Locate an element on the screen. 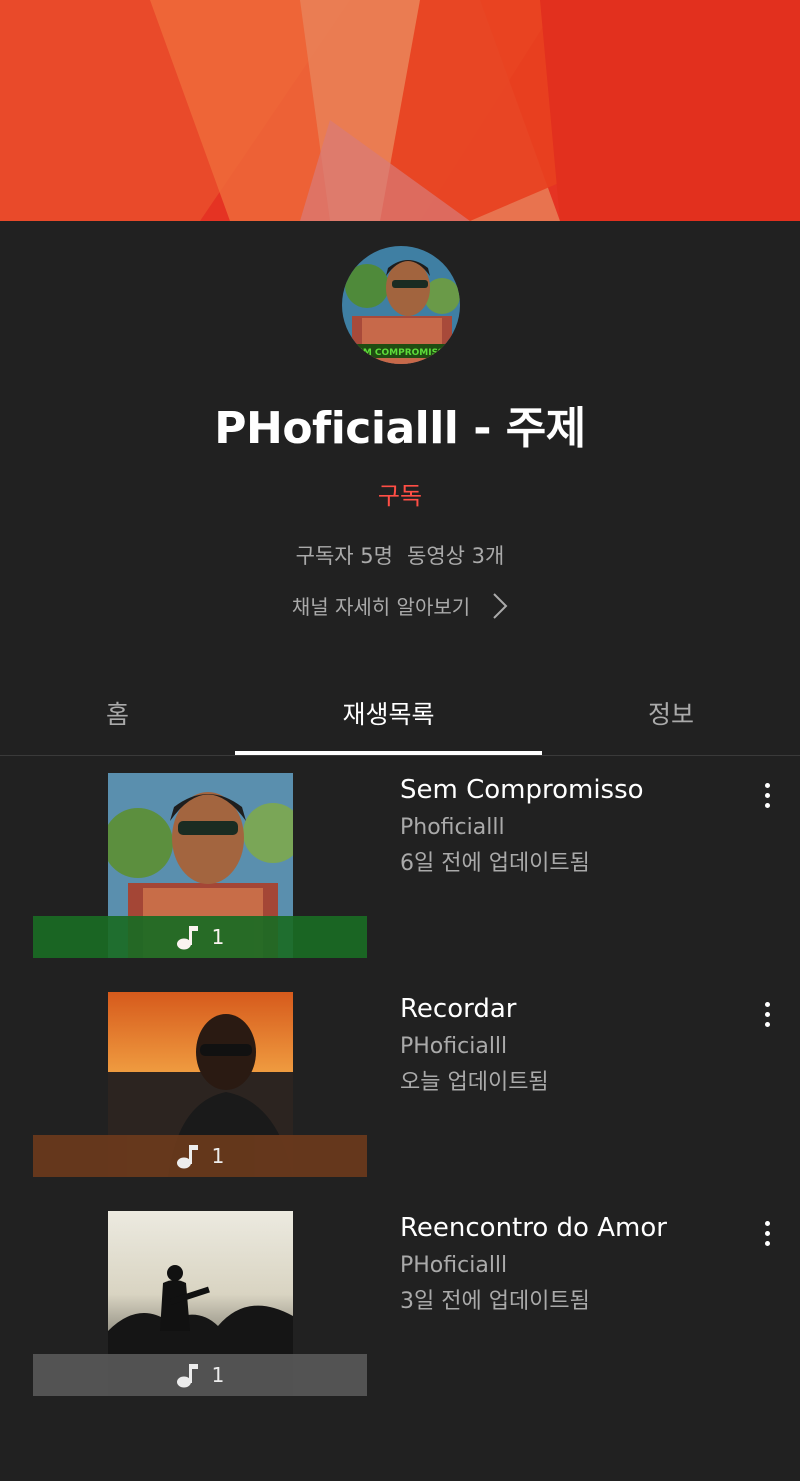 The height and width of the screenshot is (1481, 800). subscribe-button: 구독 is located at coordinates (400, 493).